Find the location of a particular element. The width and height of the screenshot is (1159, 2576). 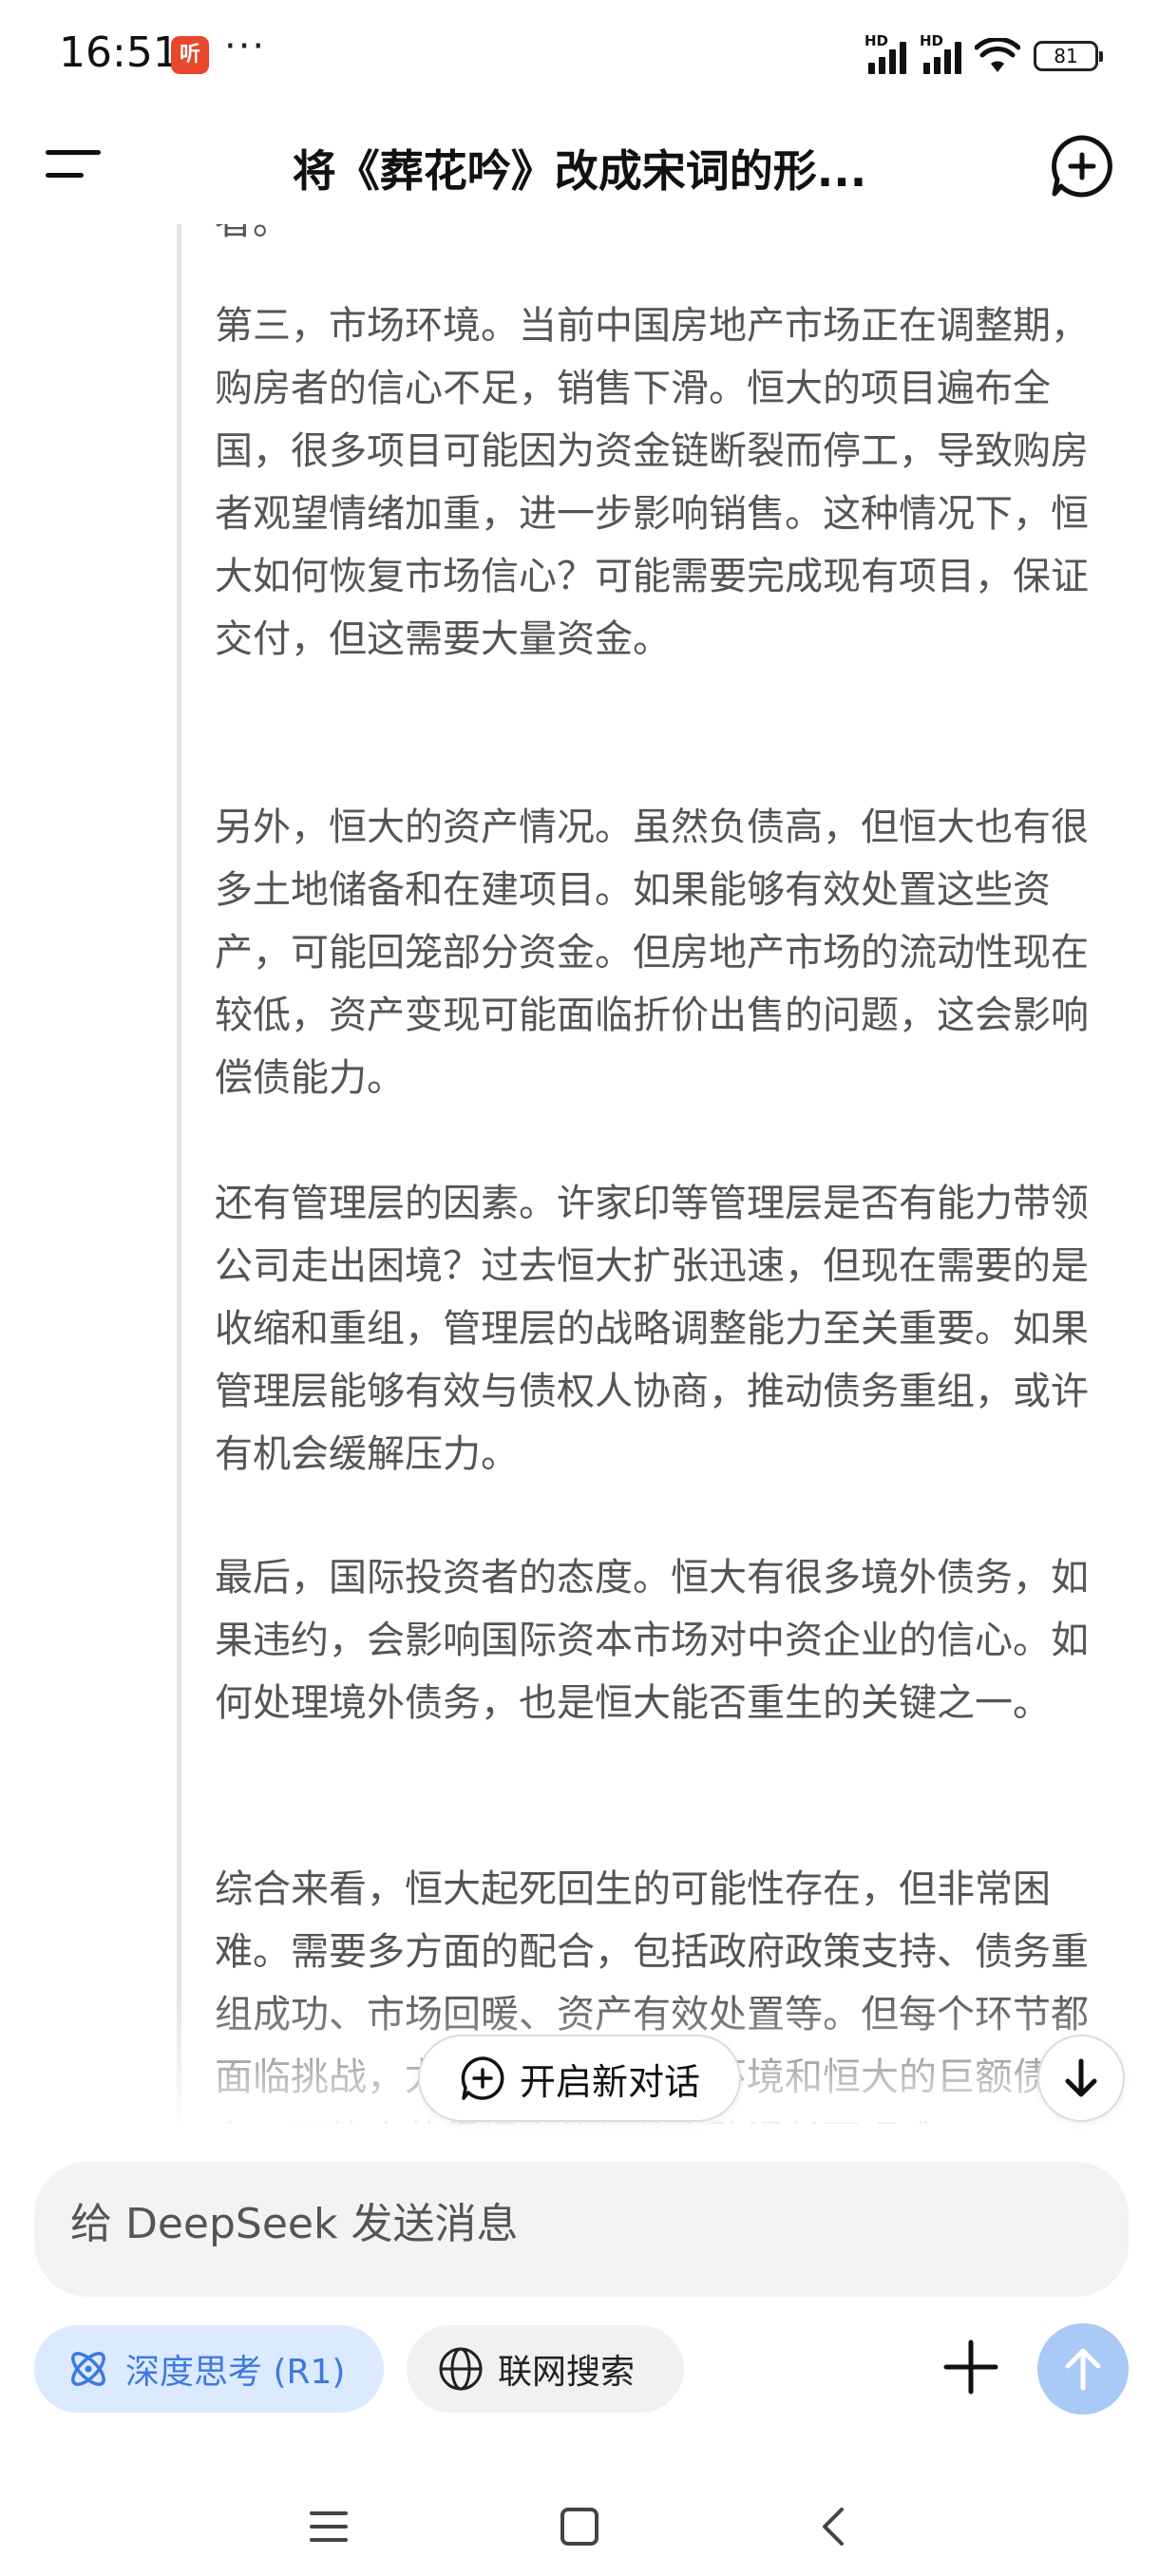

battery-level: 81 is located at coordinates (1066, 56).